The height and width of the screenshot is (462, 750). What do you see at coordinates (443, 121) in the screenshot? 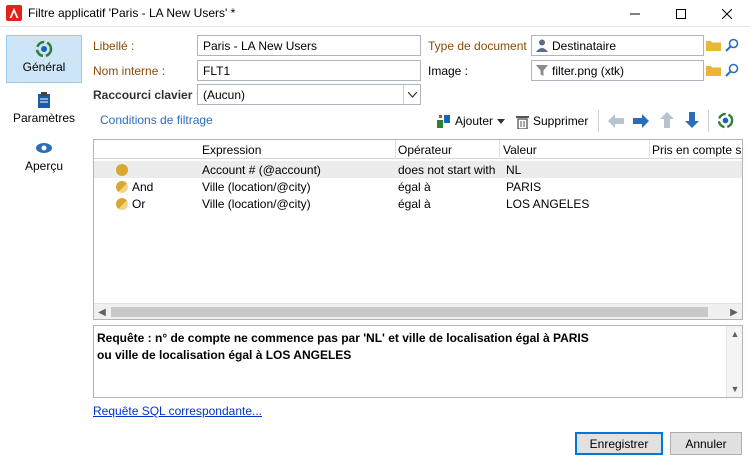
I see `add-condition-icon` at bounding box center [443, 121].